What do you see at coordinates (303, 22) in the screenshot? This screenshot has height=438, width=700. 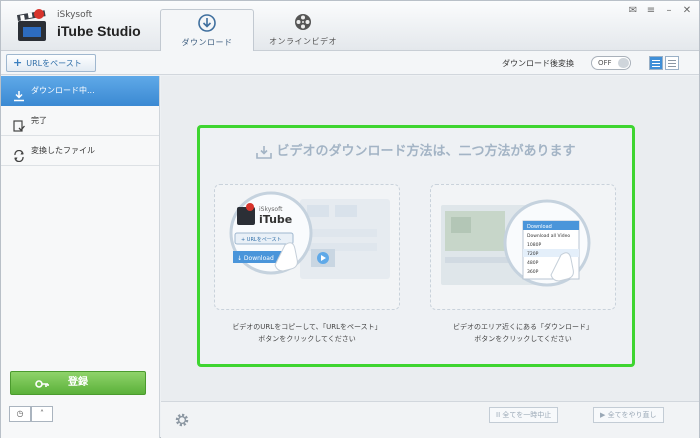 I see `film-reel-icon` at bounding box center [303, 22].